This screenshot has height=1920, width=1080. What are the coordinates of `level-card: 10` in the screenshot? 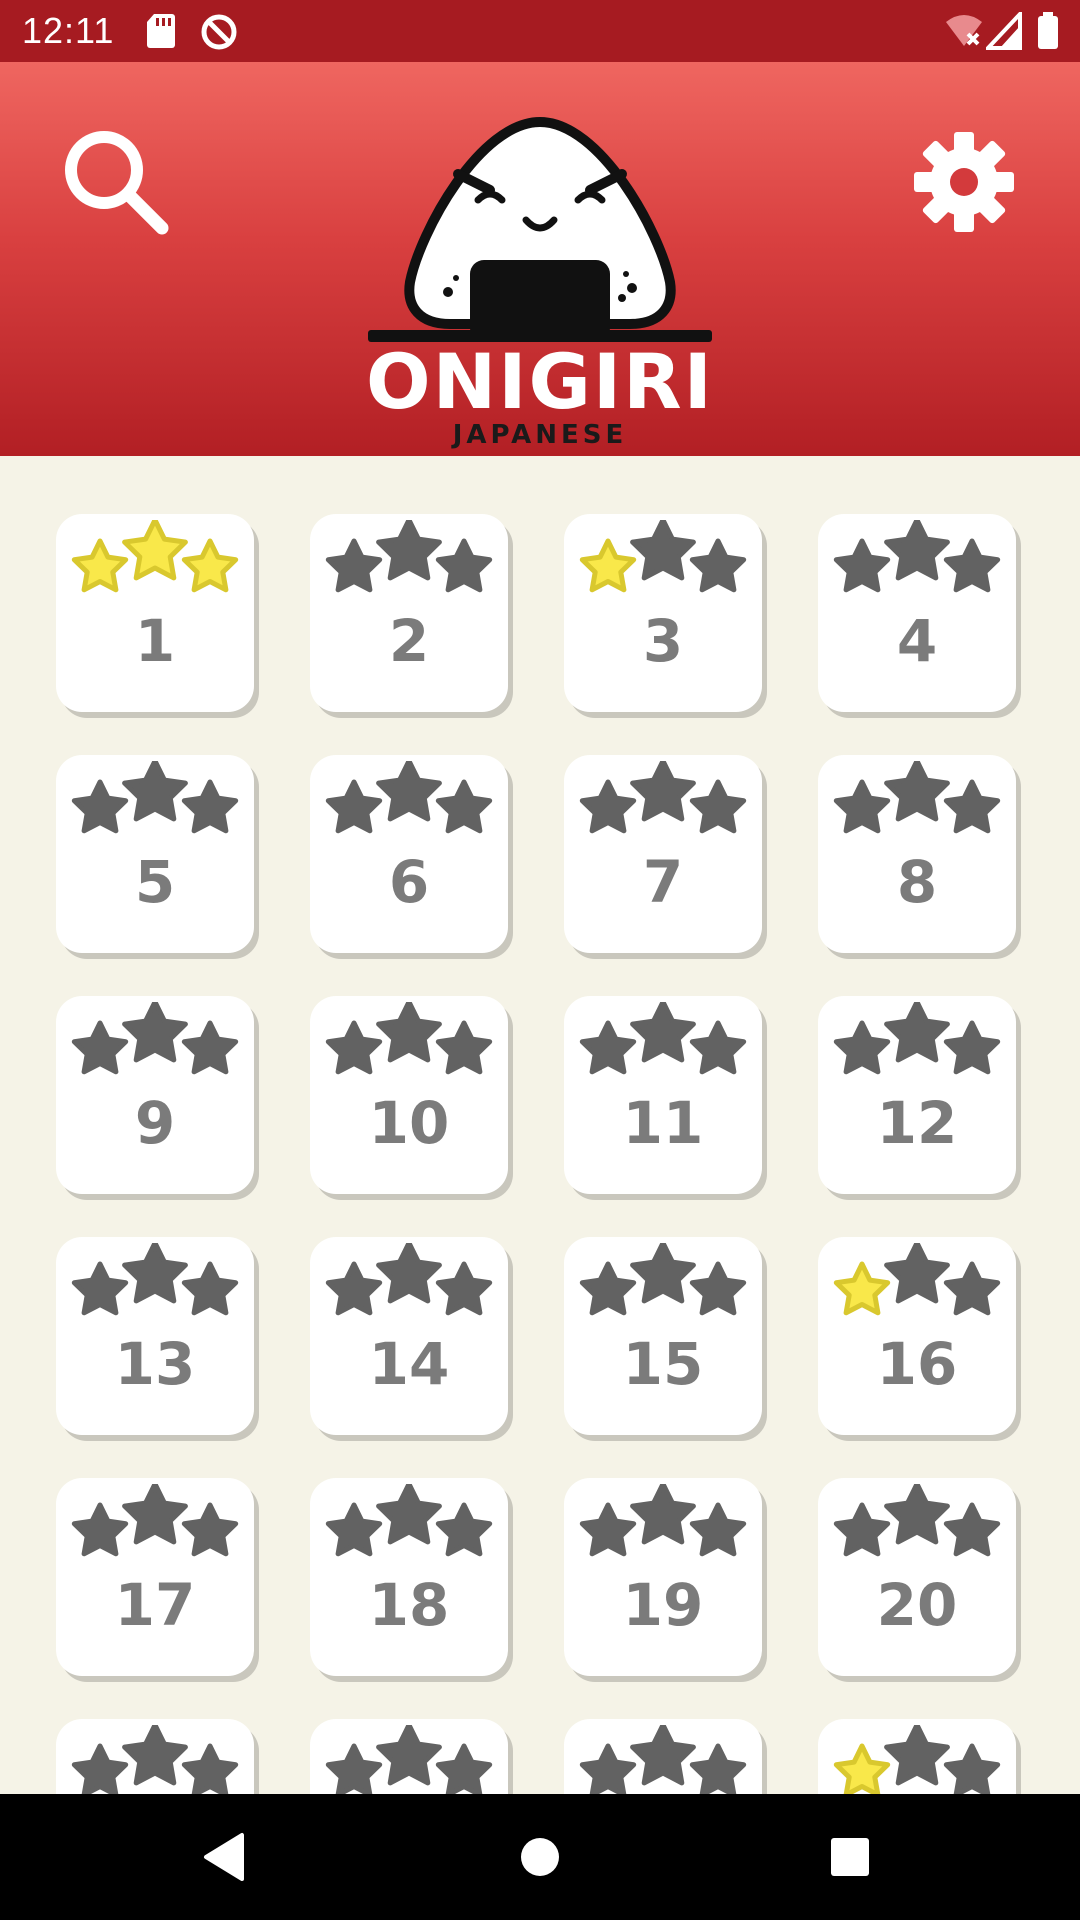 It's located at (409, 1095).